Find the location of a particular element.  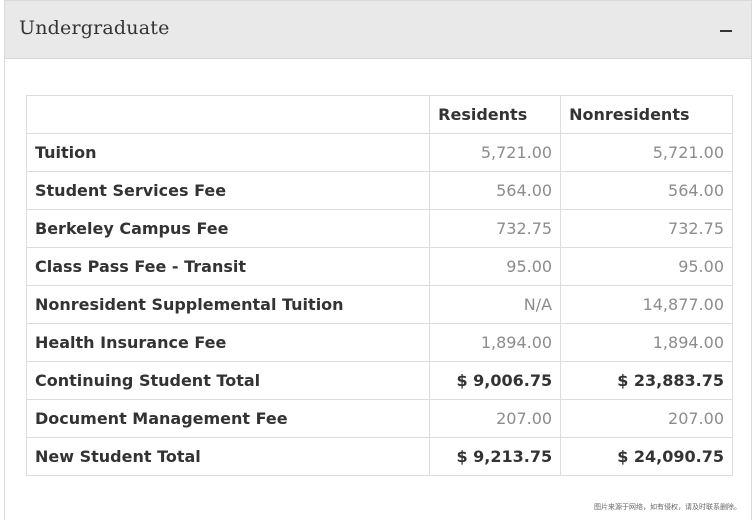

table-row: Health Insurance Fee 1,894.00 1,894.00 is located at coordinates (379, 342).